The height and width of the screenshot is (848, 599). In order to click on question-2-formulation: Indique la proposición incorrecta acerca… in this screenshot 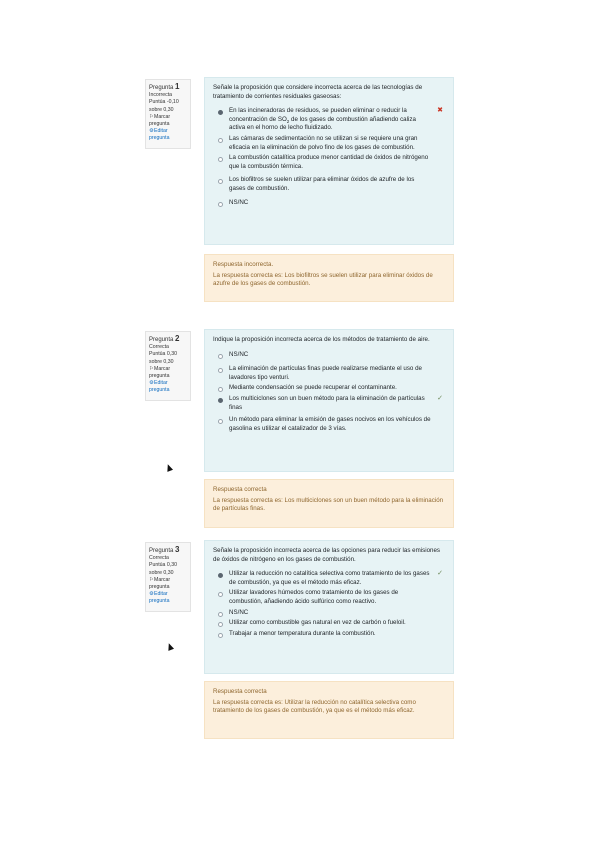, I will do `click(329, 400)`.